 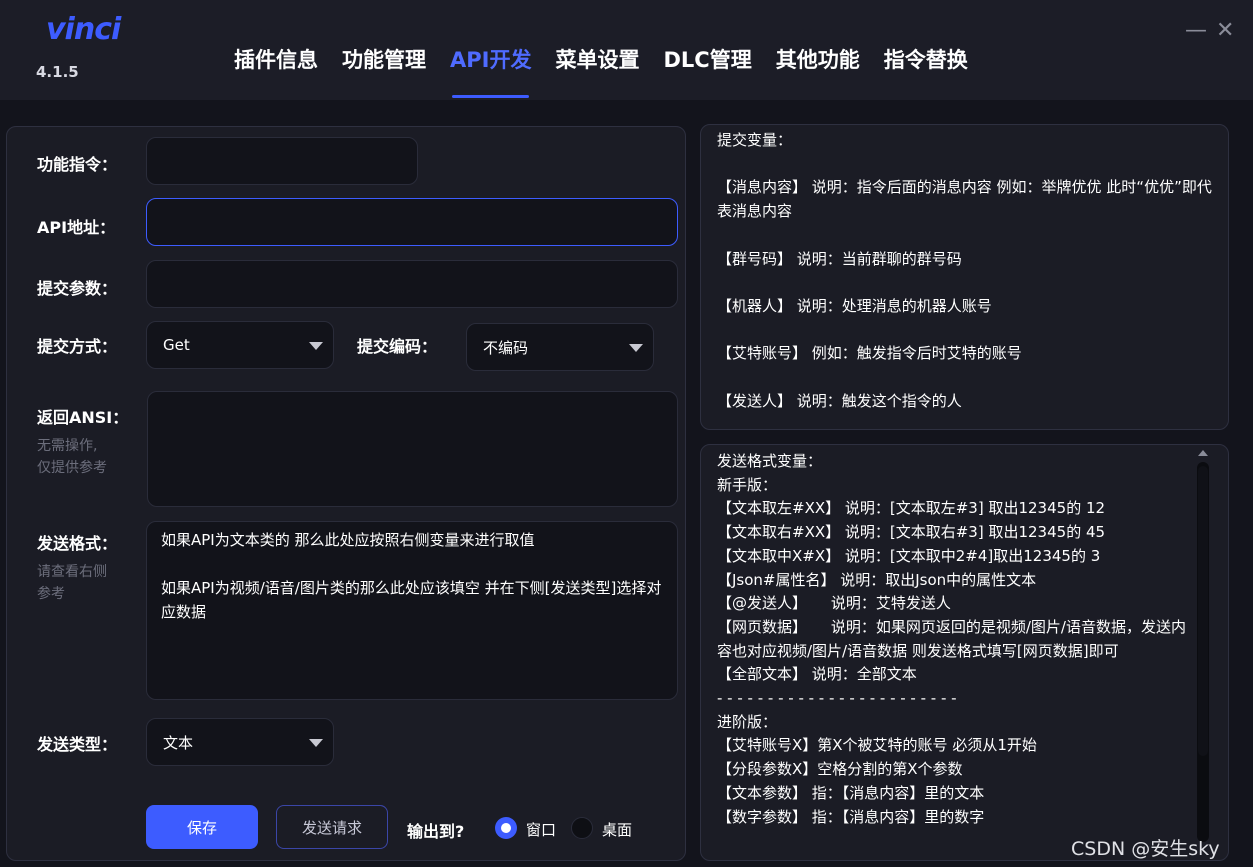 I want to click on send-type-label: 发送类型：, so click(x=77, y=744).